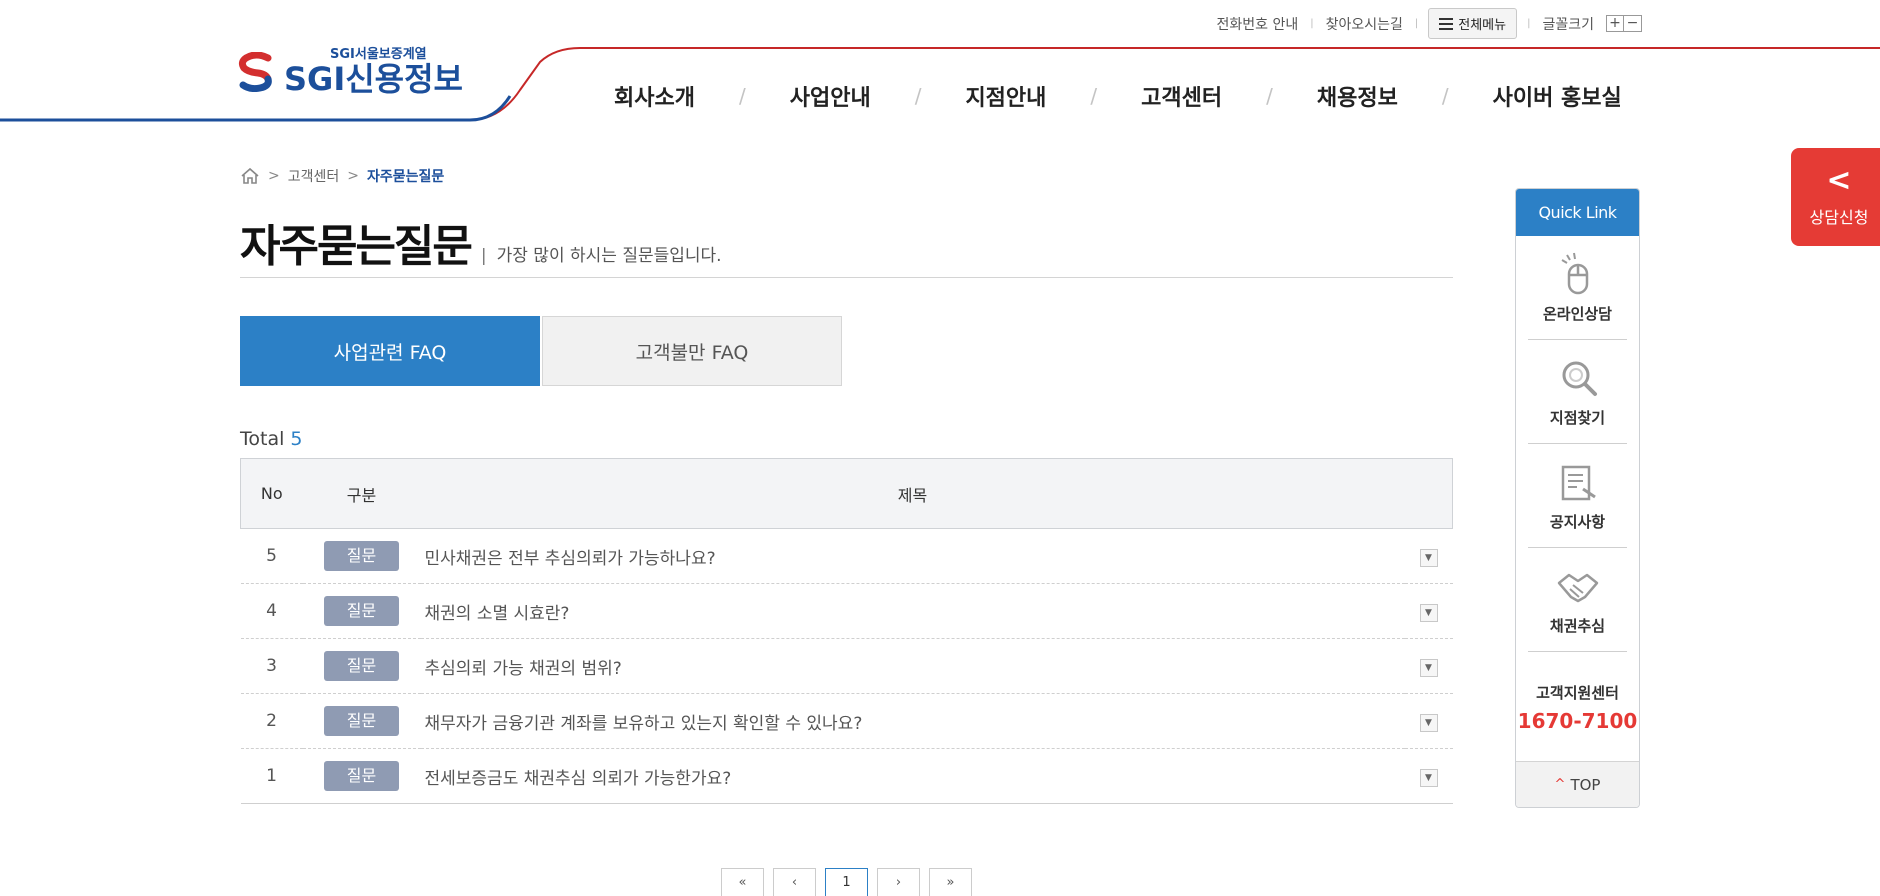  I want to click on consult-request-button: < 상담신청, so click(1835, 197).